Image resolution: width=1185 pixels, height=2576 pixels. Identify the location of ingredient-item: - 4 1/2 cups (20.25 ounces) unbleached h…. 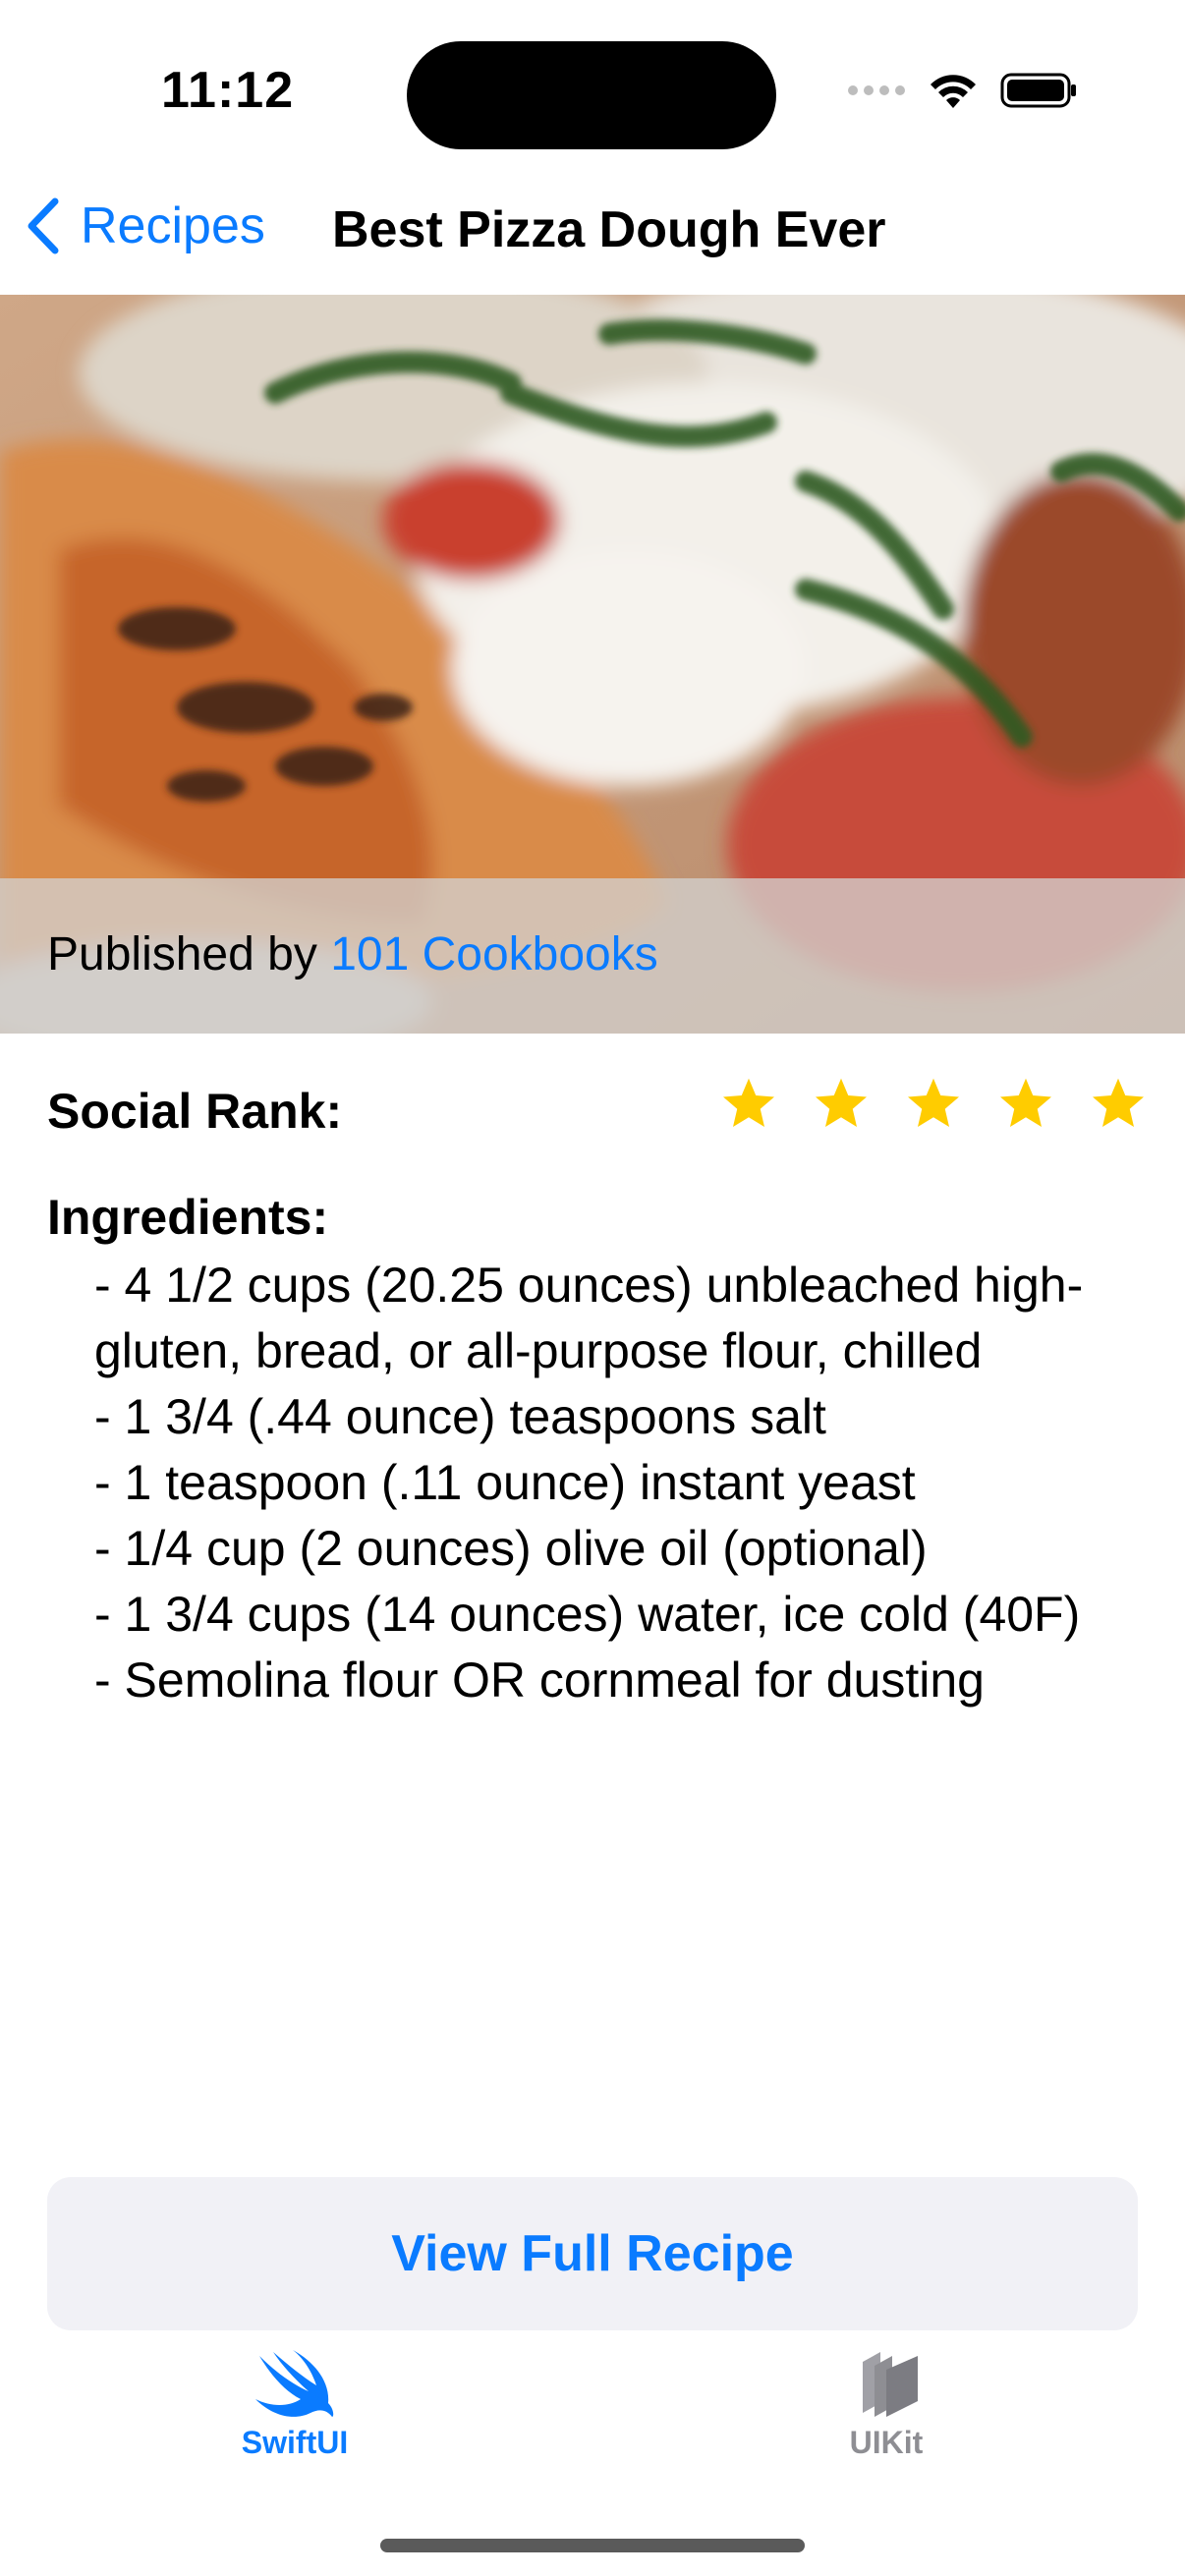
(589, 1318).